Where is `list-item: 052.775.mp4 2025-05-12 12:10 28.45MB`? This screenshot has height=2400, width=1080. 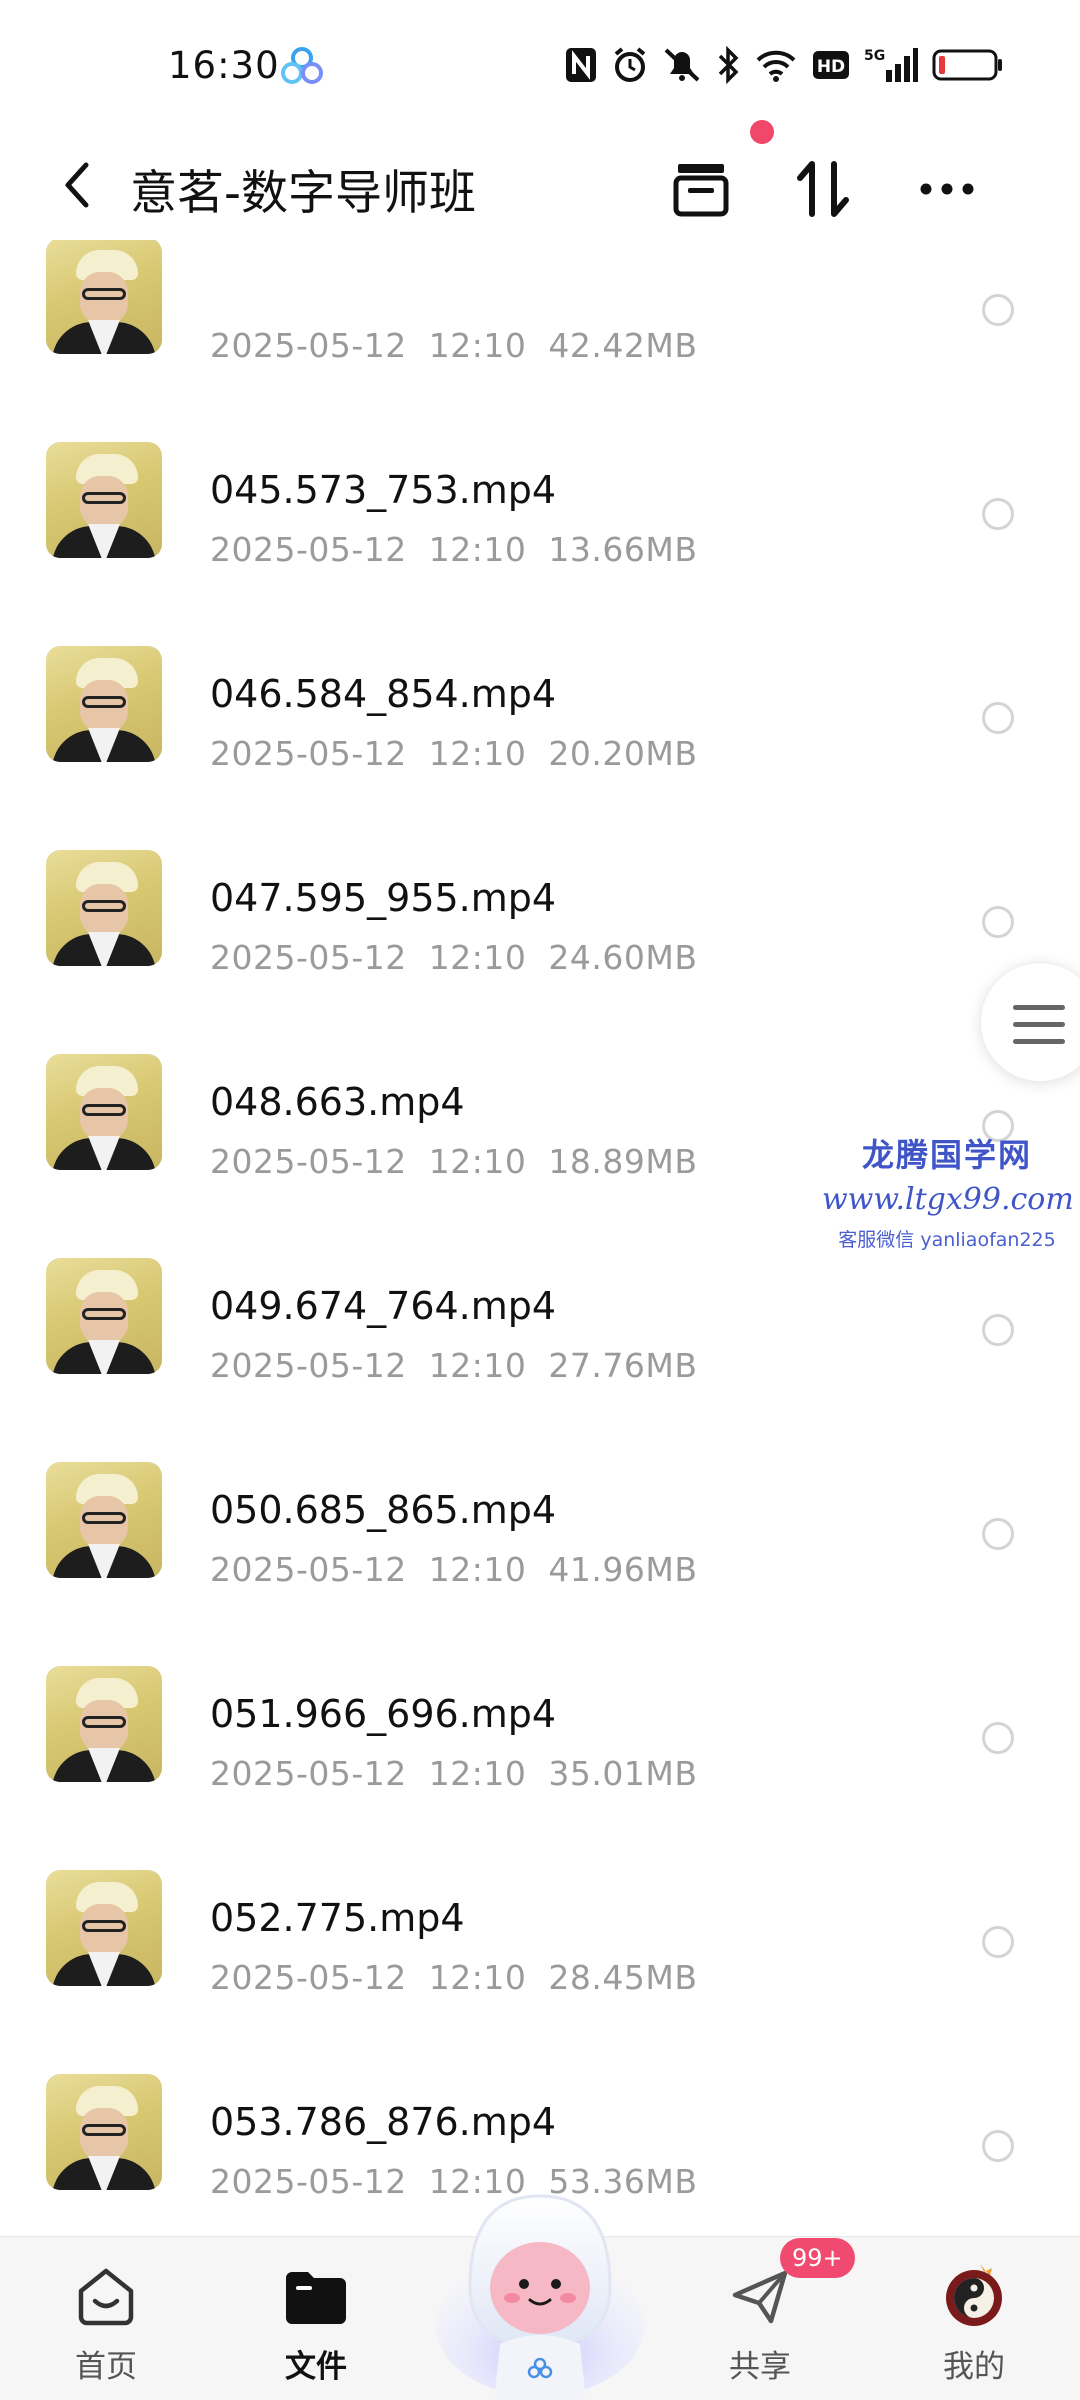 list-item: 052.775.mp4 2025-05-12 12:10 28.45MB is located at coordinates (540, 1936).